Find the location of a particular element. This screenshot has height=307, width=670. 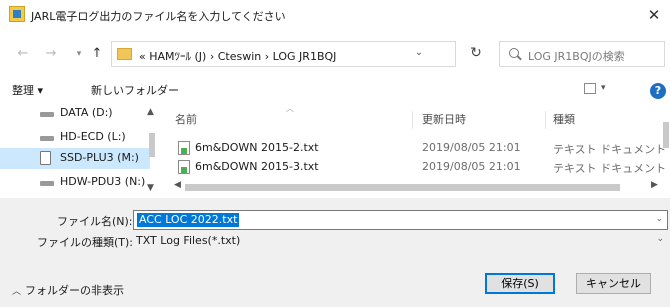

app-icon is located at coordinates (17, 14).